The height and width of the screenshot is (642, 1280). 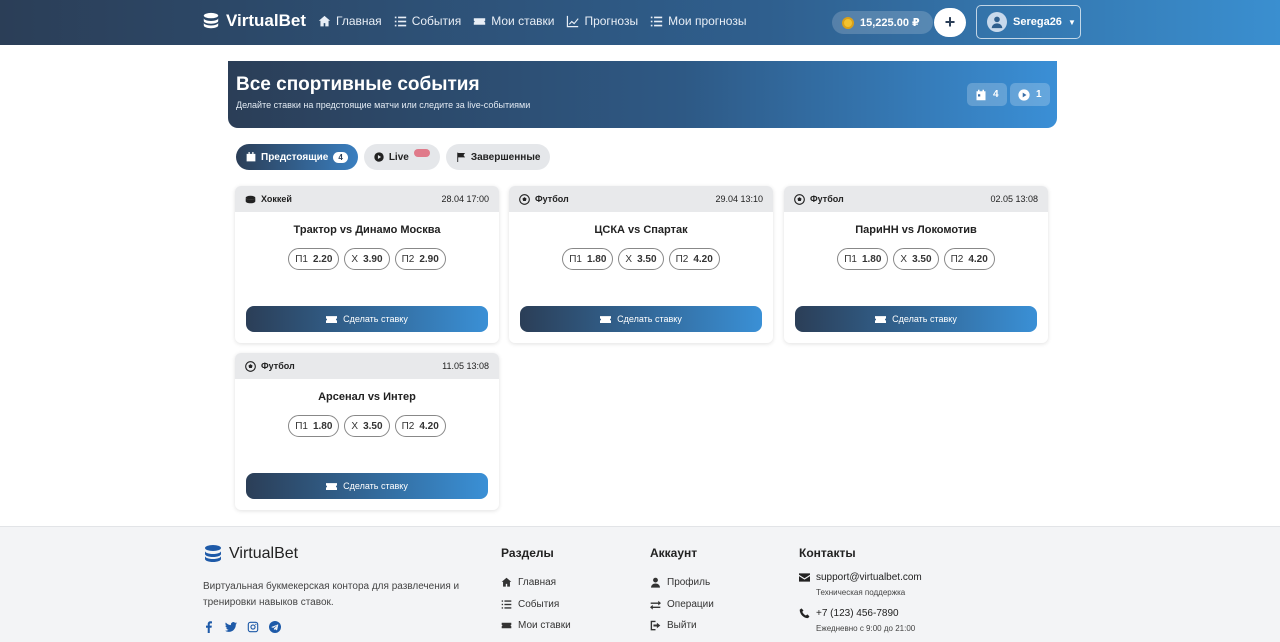 I want to click on event-card-header: Футбол 11.05 13:08, so click(x=367, y=366).